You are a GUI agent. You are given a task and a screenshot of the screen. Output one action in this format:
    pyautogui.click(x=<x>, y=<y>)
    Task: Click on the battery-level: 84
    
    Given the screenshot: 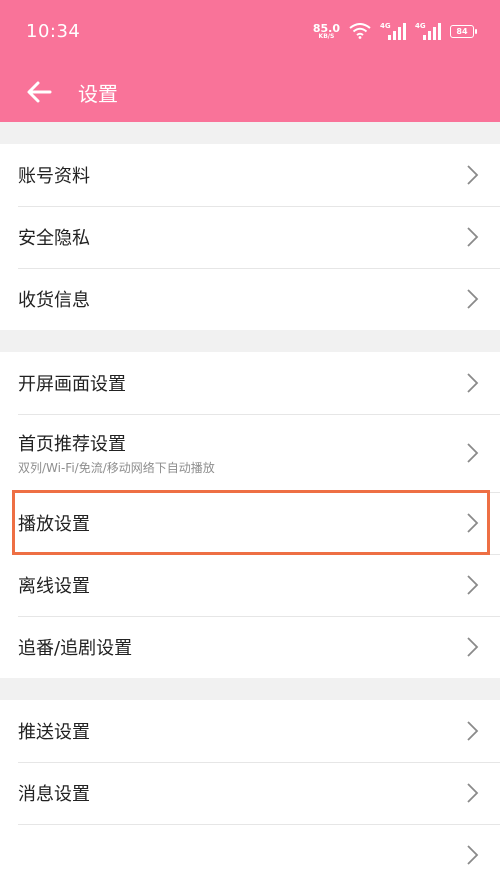 What is the action you would take?
    pyautogui.click(x=462, y=31)
    